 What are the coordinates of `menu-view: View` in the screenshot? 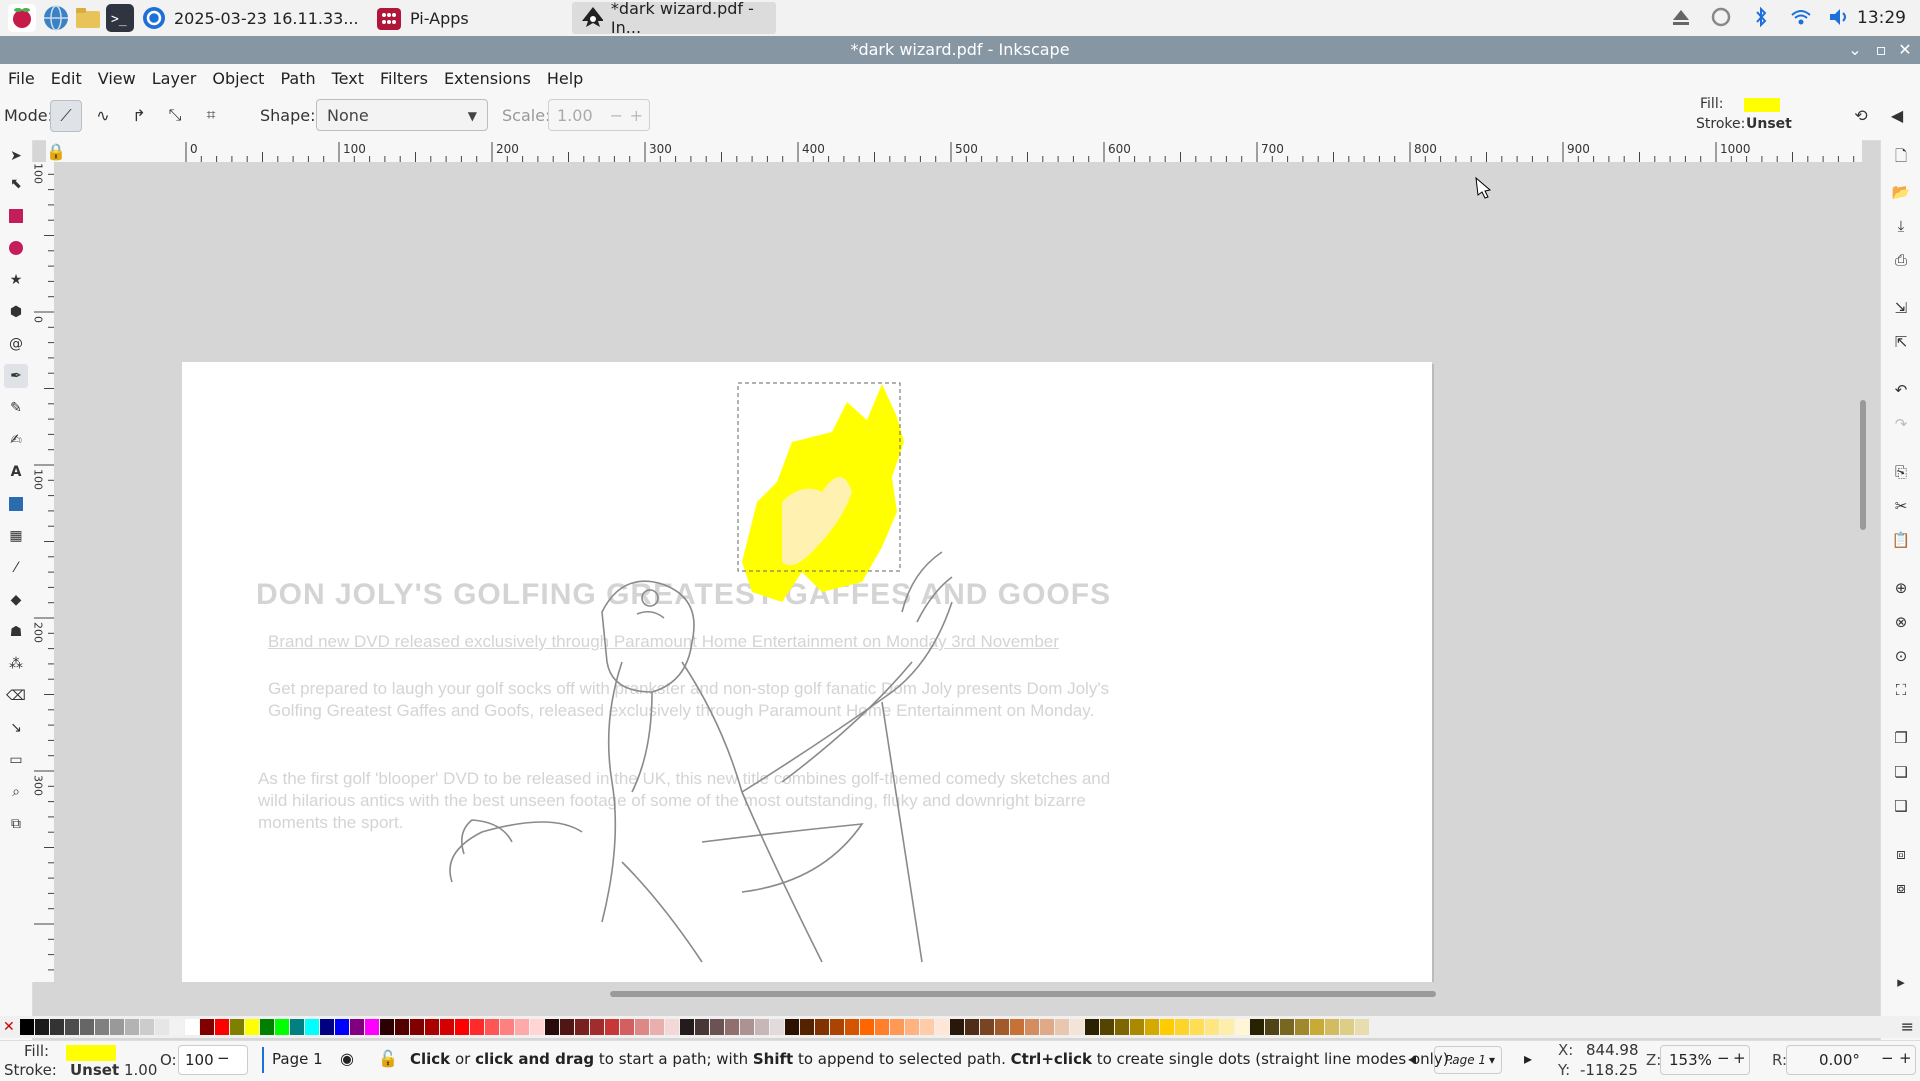 It's located at (117, 78).